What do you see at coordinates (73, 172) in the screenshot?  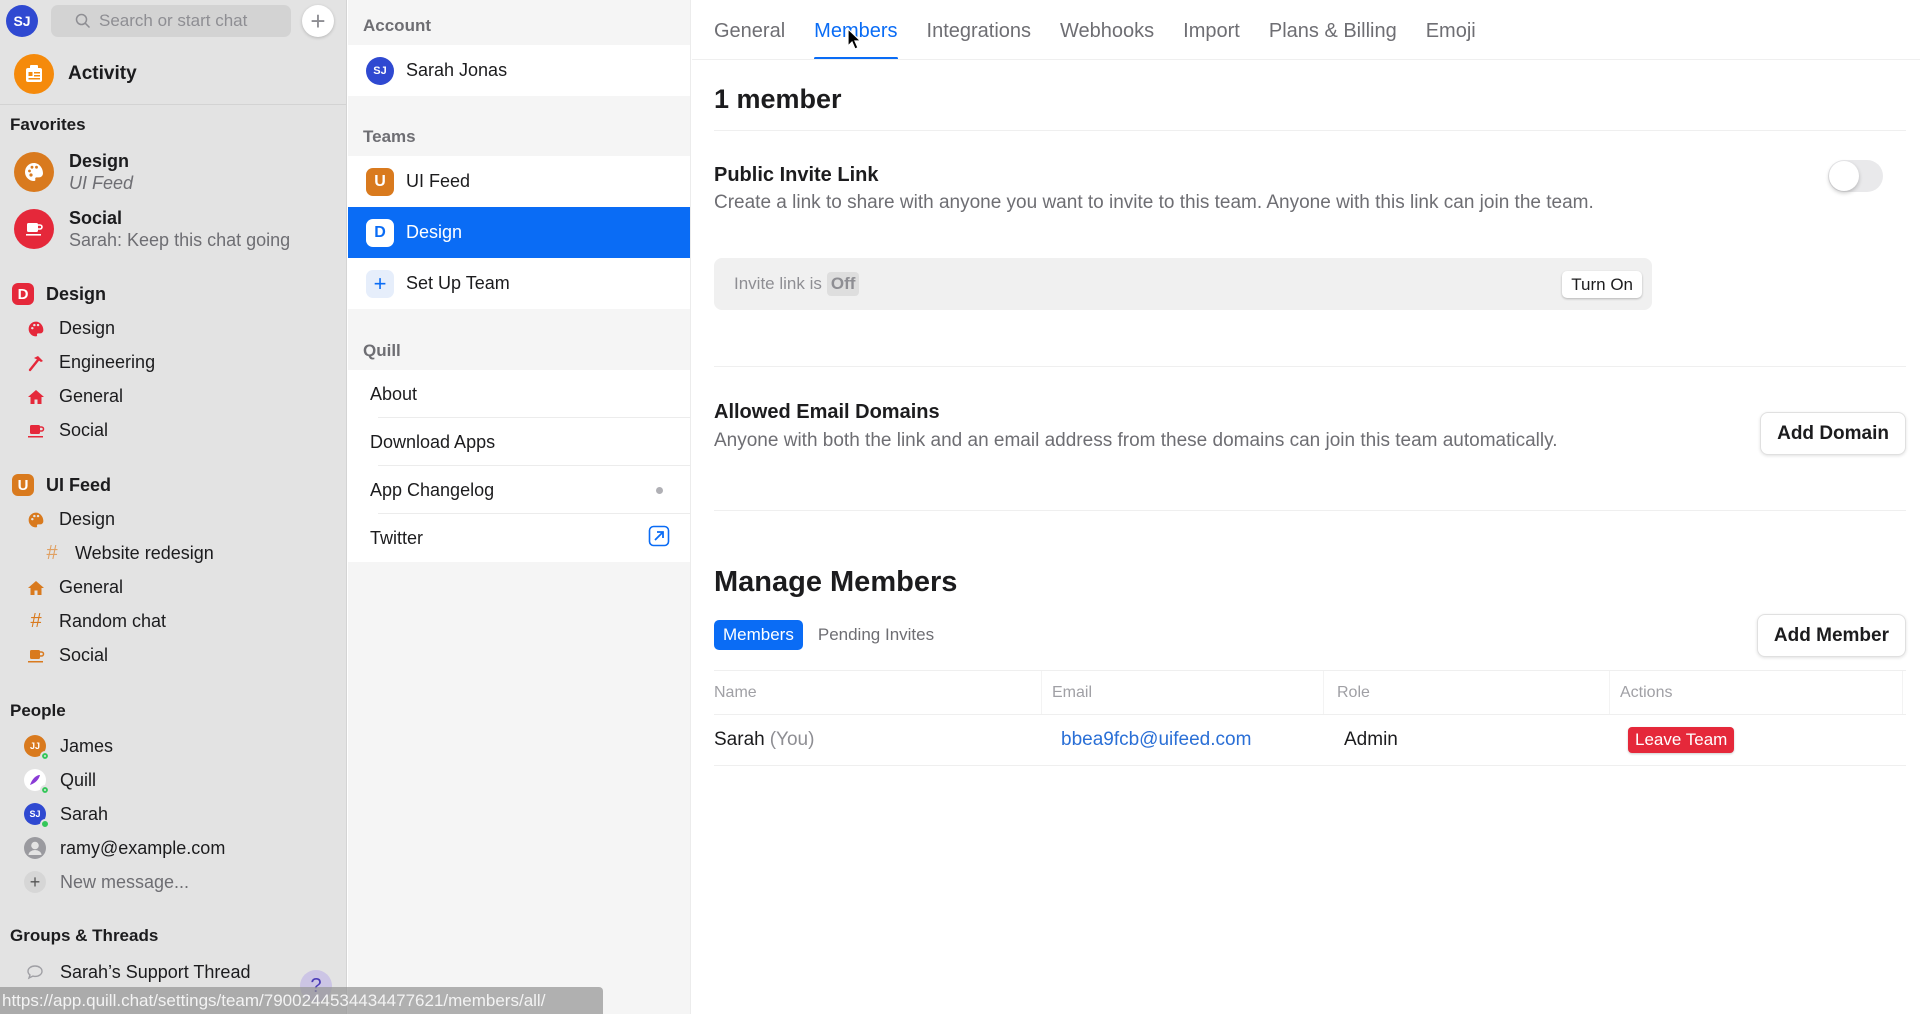 I see `favorite-item-design: Design UI Feed` at bounding box center [73, 172].